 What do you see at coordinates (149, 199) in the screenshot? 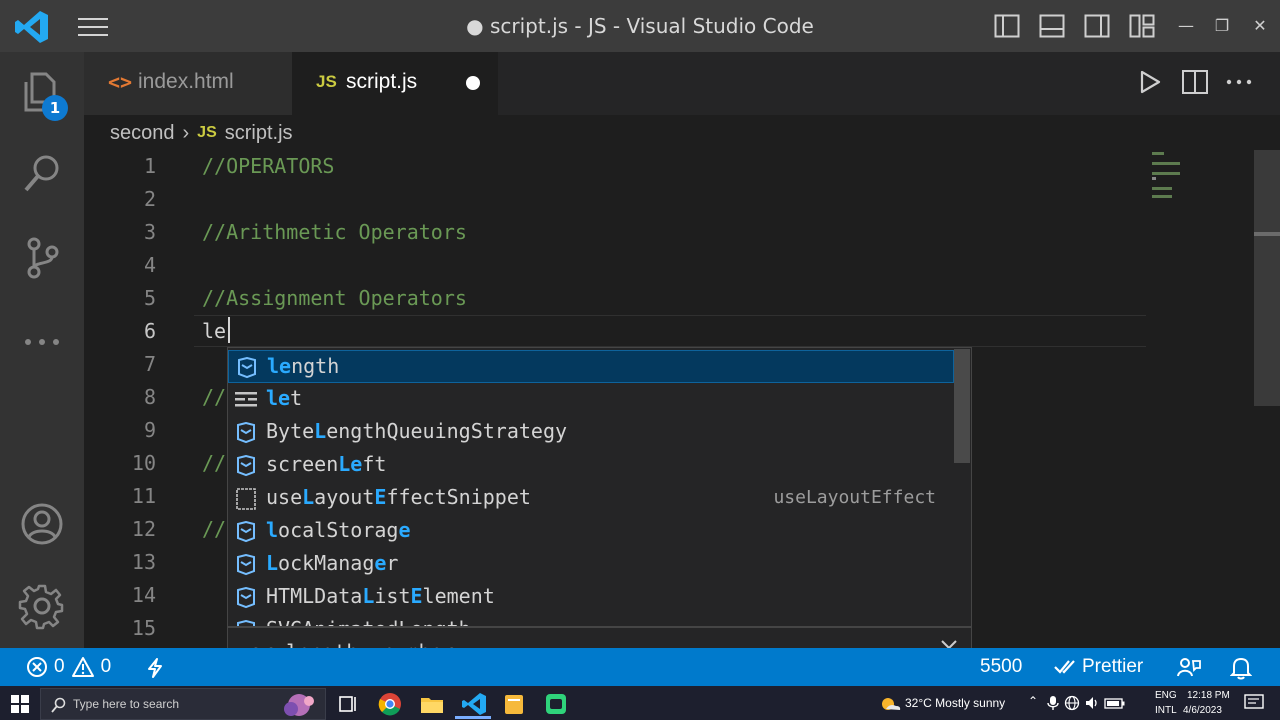
I see `line-number: 2` at bounding box center [149, 199].